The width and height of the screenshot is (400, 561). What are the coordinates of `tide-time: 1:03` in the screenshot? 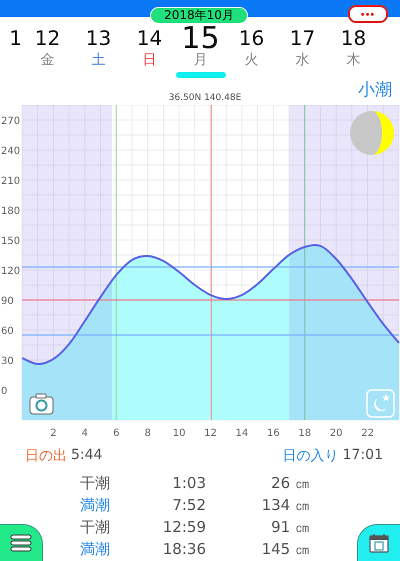 It's located at (188, 483).